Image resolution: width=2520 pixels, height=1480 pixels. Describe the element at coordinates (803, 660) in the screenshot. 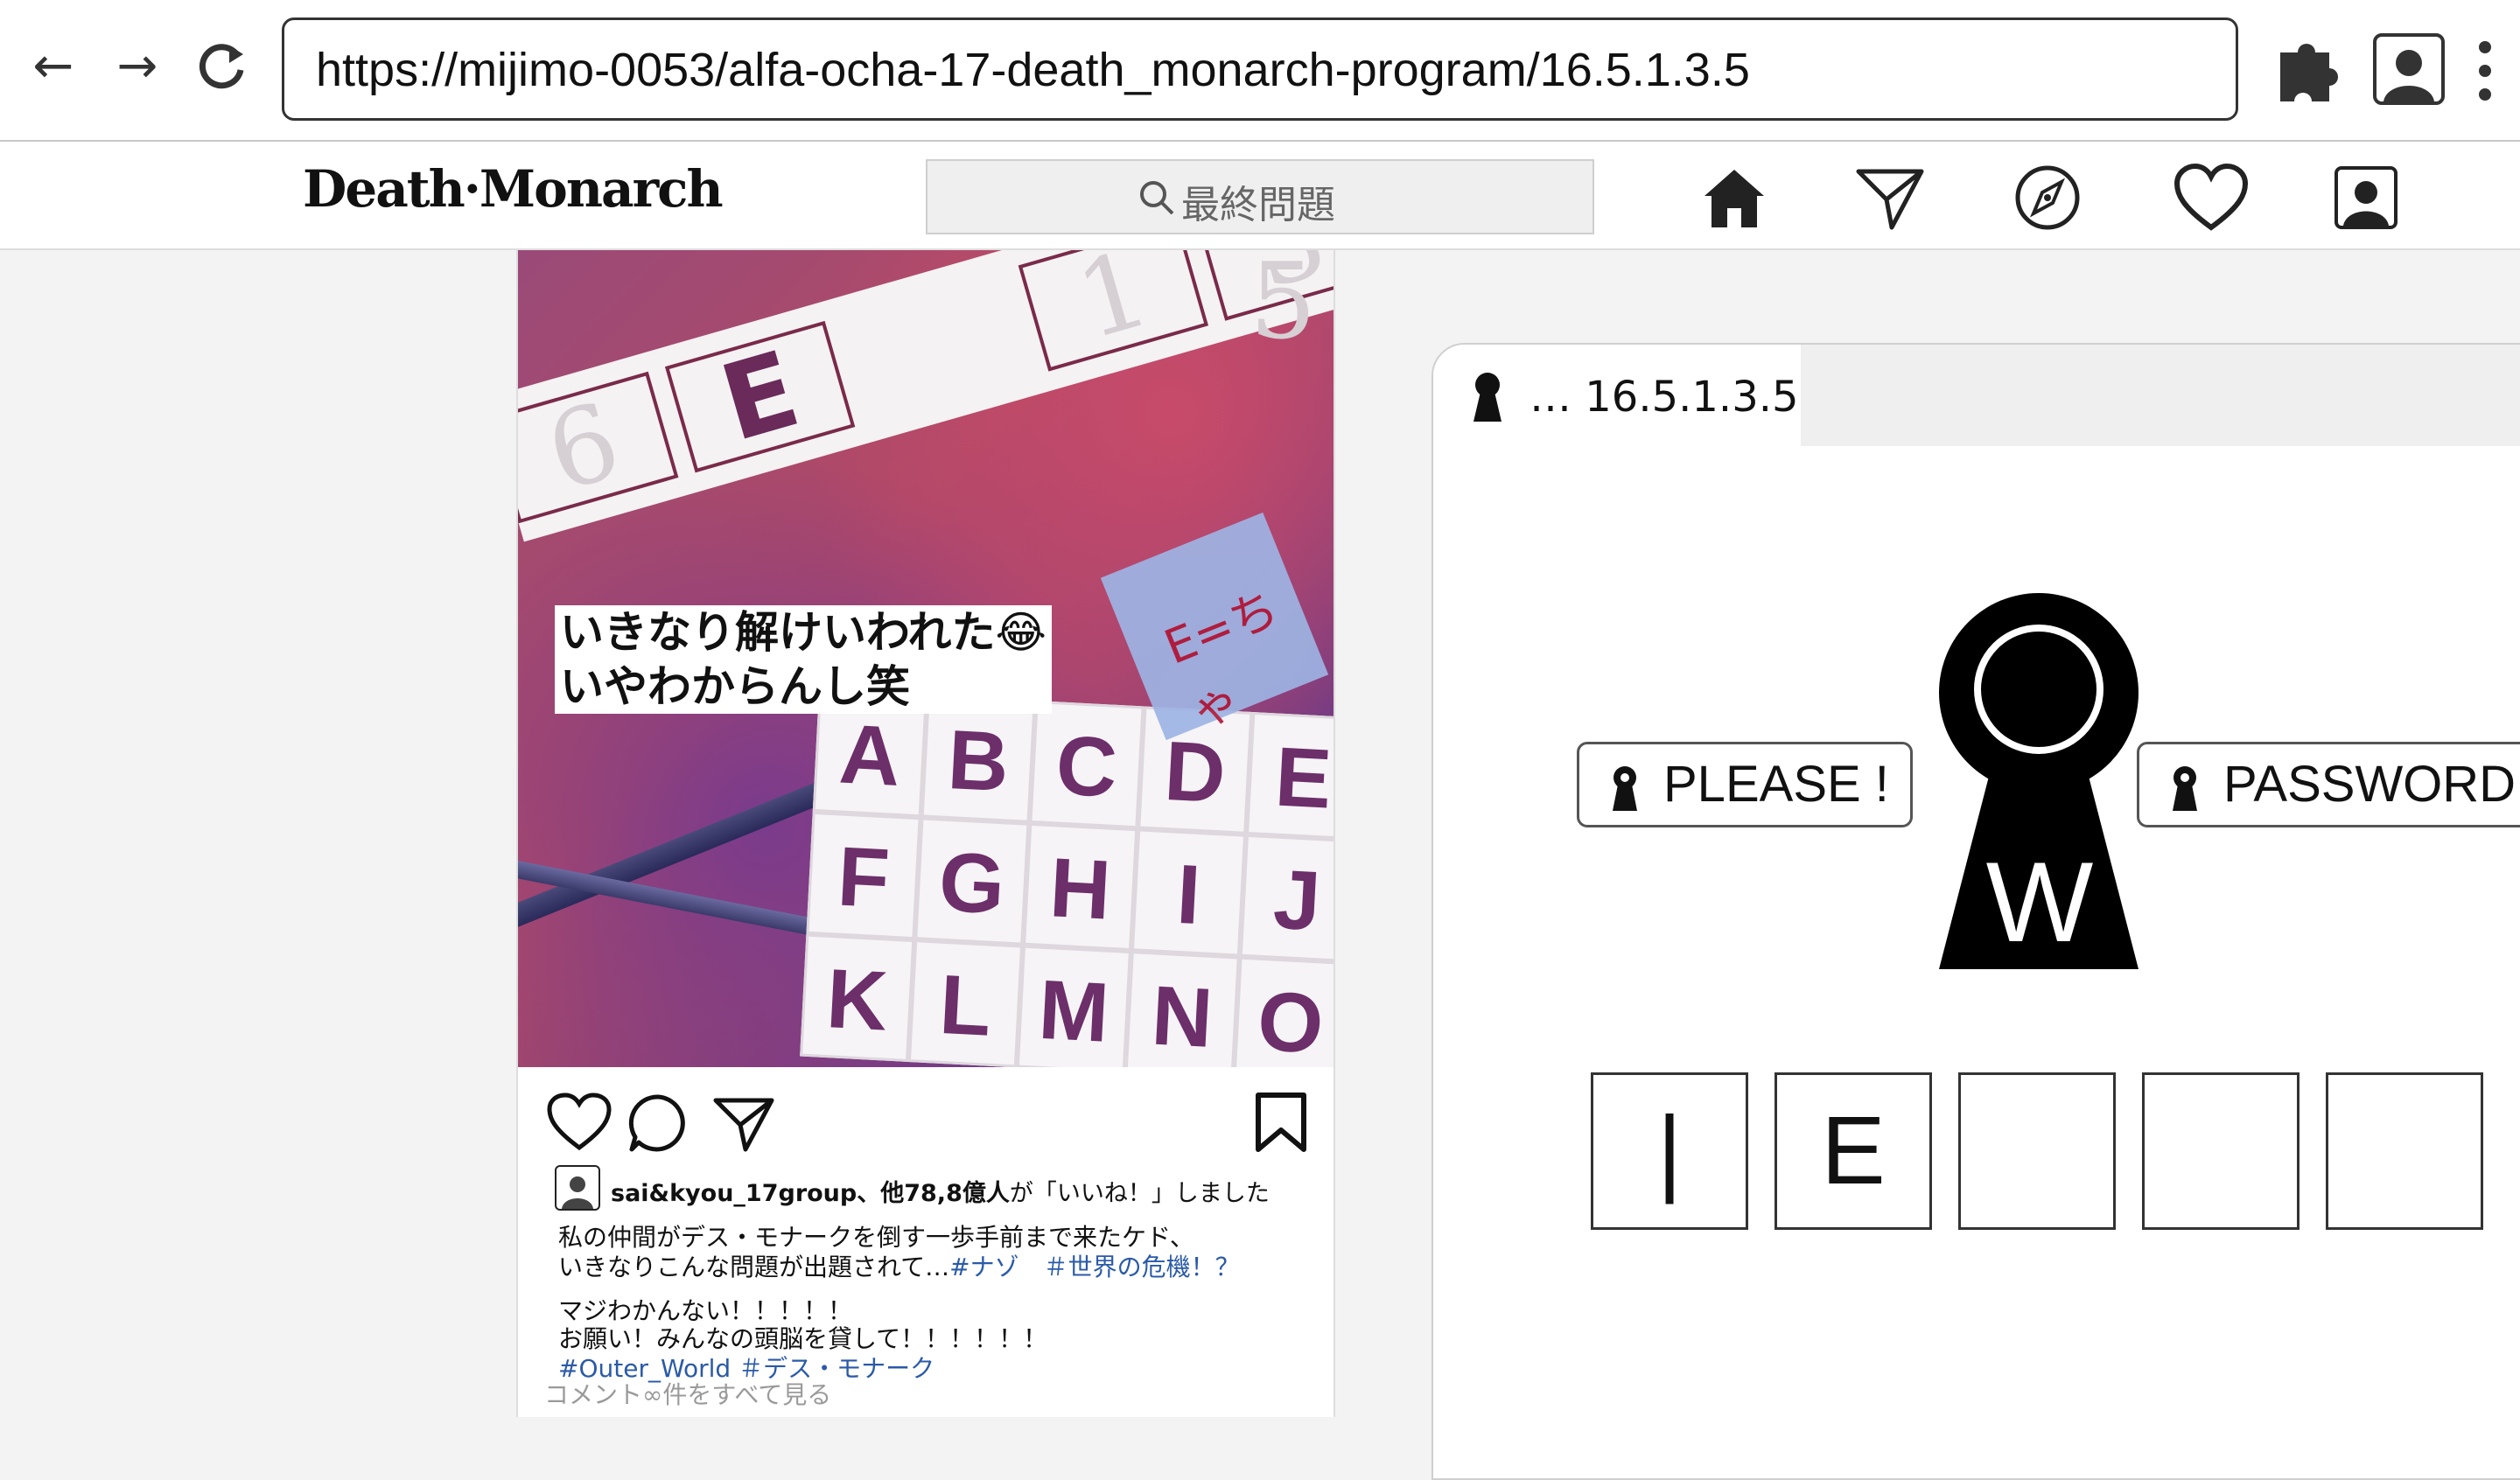

I see `photo-caption: いきなり解けいわれた😂 いやわからんし笑` at that location.